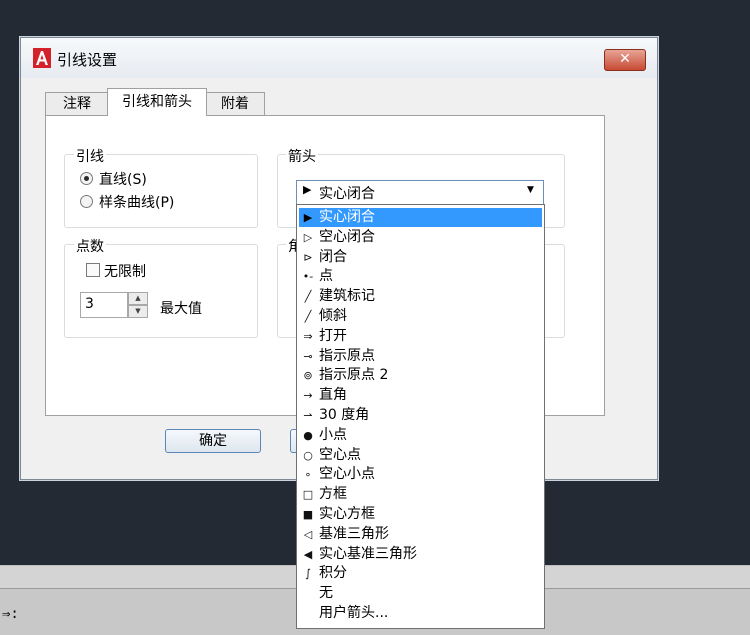  What do you see at coordinates (123, 179) in the screenshot?
I see `straight-label: 直线(S)` at bounding box center [123, 179].